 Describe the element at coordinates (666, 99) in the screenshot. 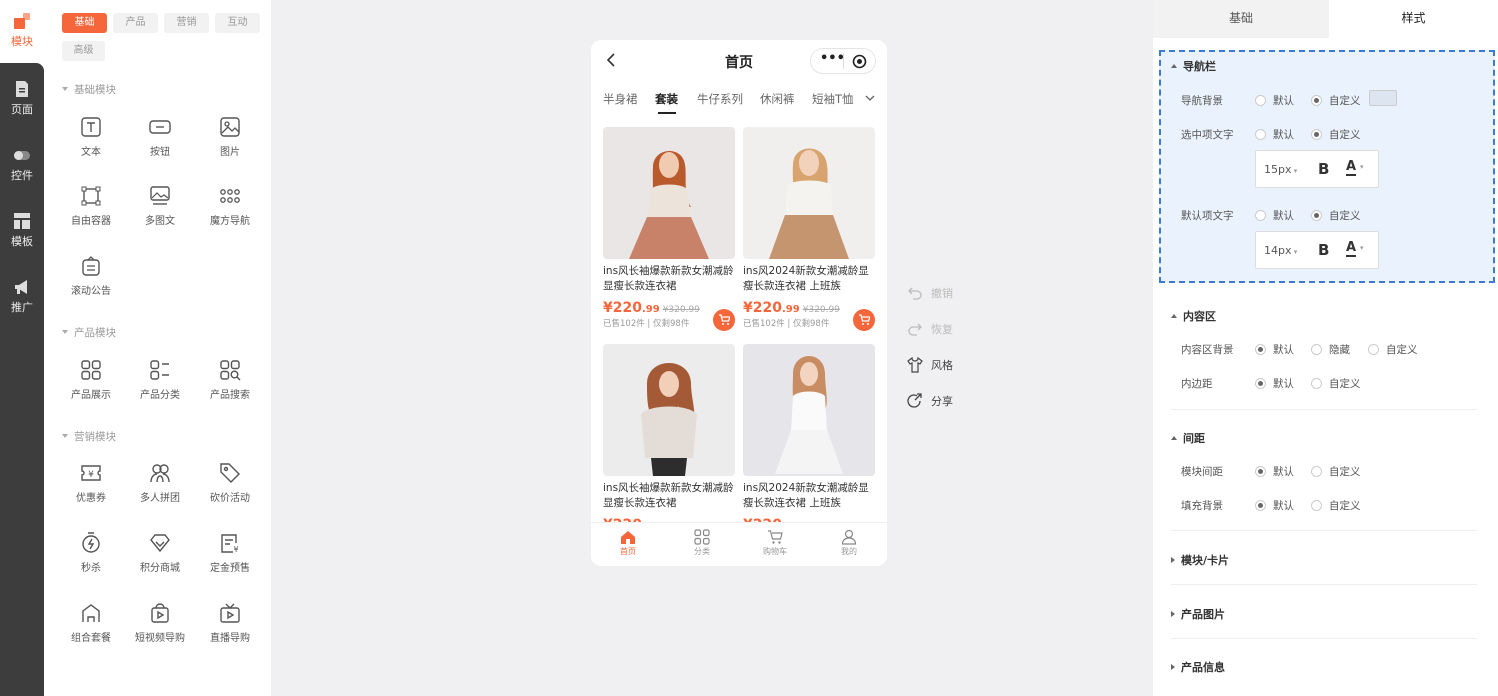

I see `tab-set: 套装` at that location.